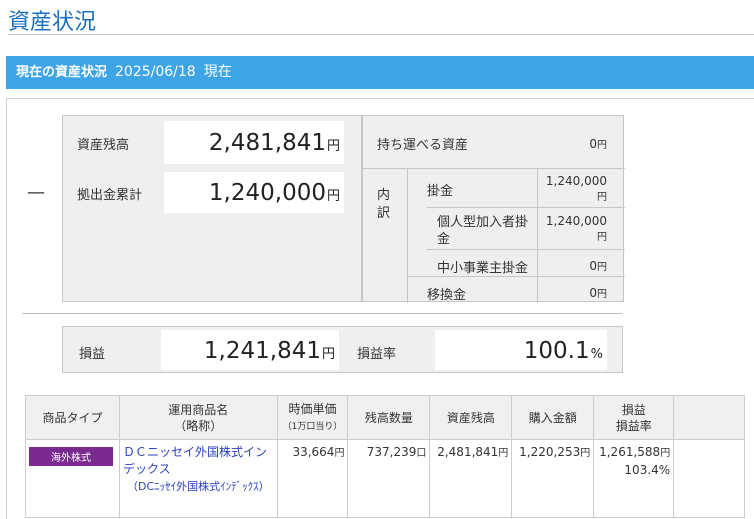 This screenshot has height=519, width=754. Describe the element at coordinates (267, 143) in the screenshot. I see `balance-value: 2,481,841` at that location.